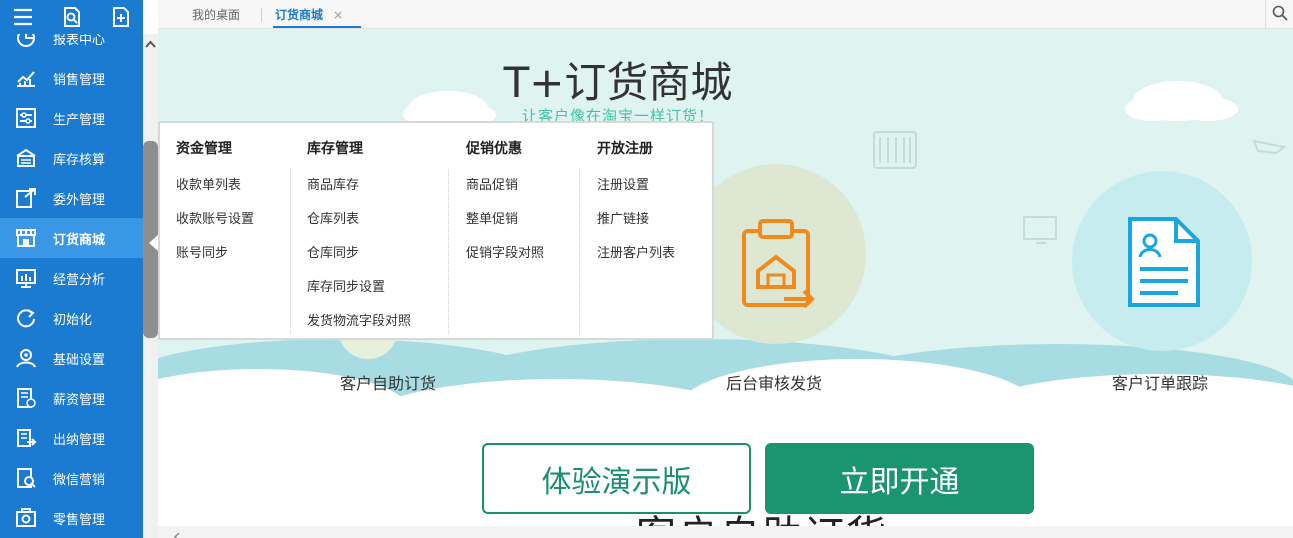 This screenshot has height=538, width=1293. I want to click on submenu-item-logistics-mapping: 发货物流字段对照, so click(359, 319).